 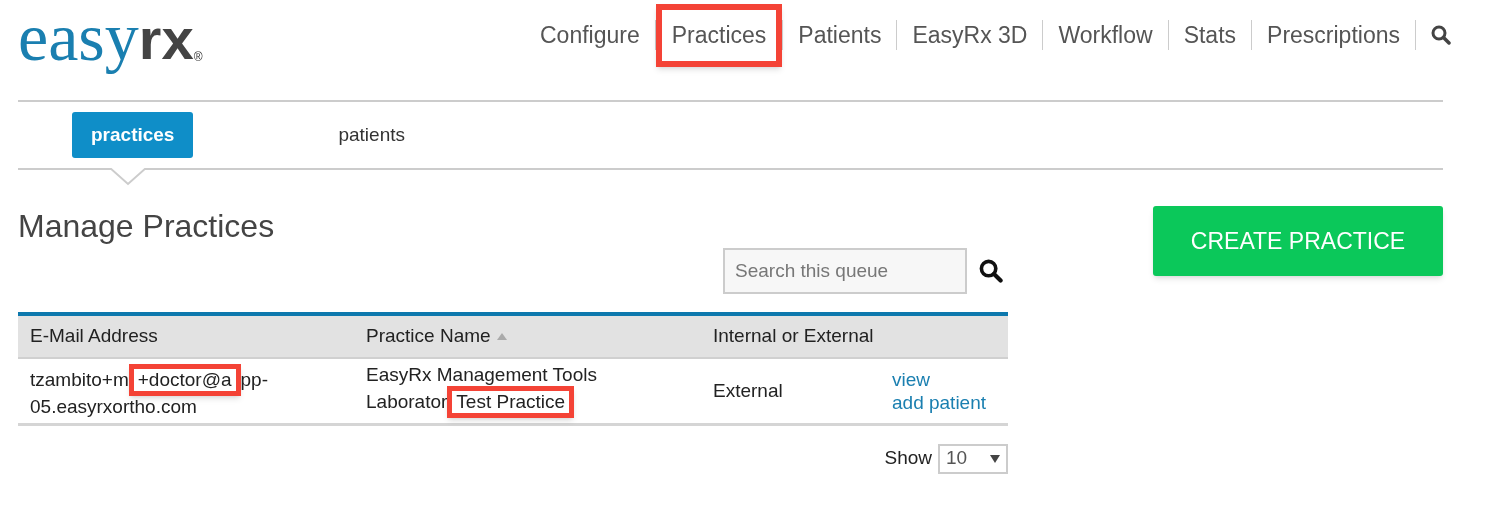 What do you see at coordinates (133, 135) in the screenshot?
I see `subtab: practices` at bounding box center [133, 135].